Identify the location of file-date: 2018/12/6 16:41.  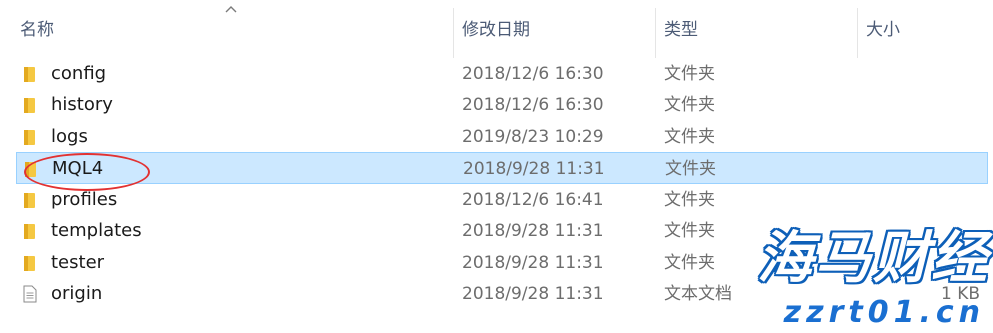
(533, 200).